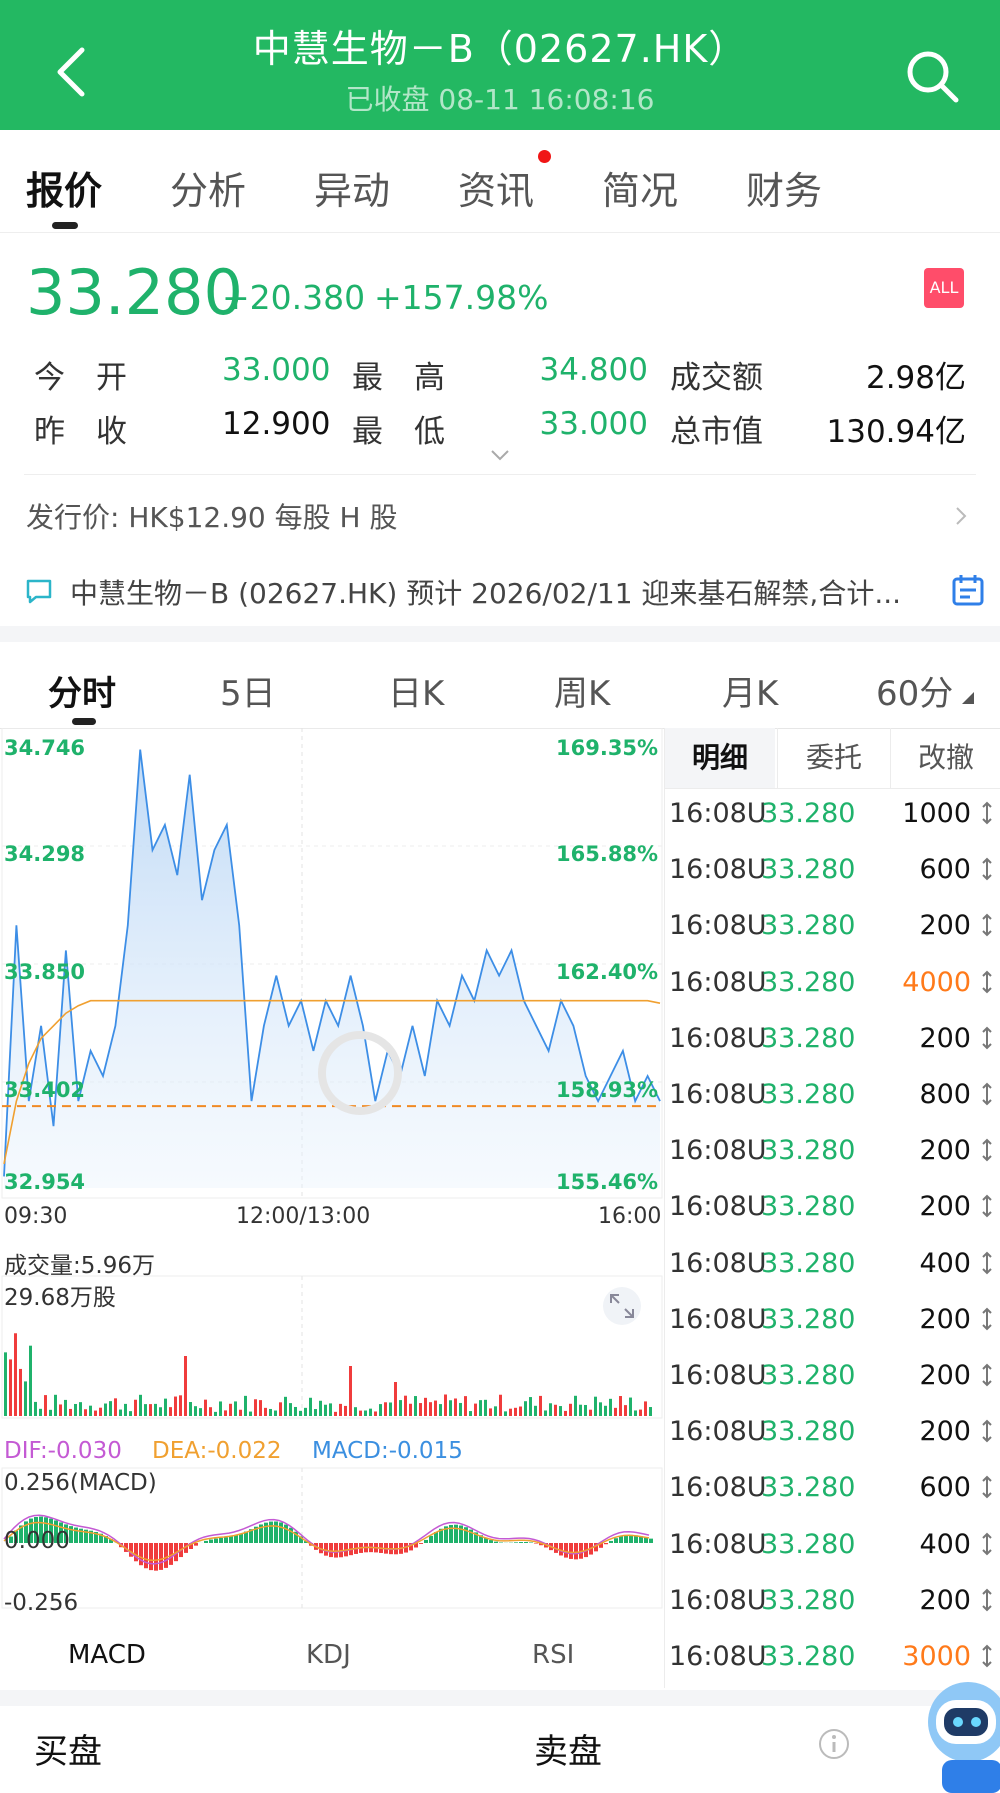 The height and width of the screenshot is (1793, 1000). I want to click on expand-icon, so click(622, 1306).